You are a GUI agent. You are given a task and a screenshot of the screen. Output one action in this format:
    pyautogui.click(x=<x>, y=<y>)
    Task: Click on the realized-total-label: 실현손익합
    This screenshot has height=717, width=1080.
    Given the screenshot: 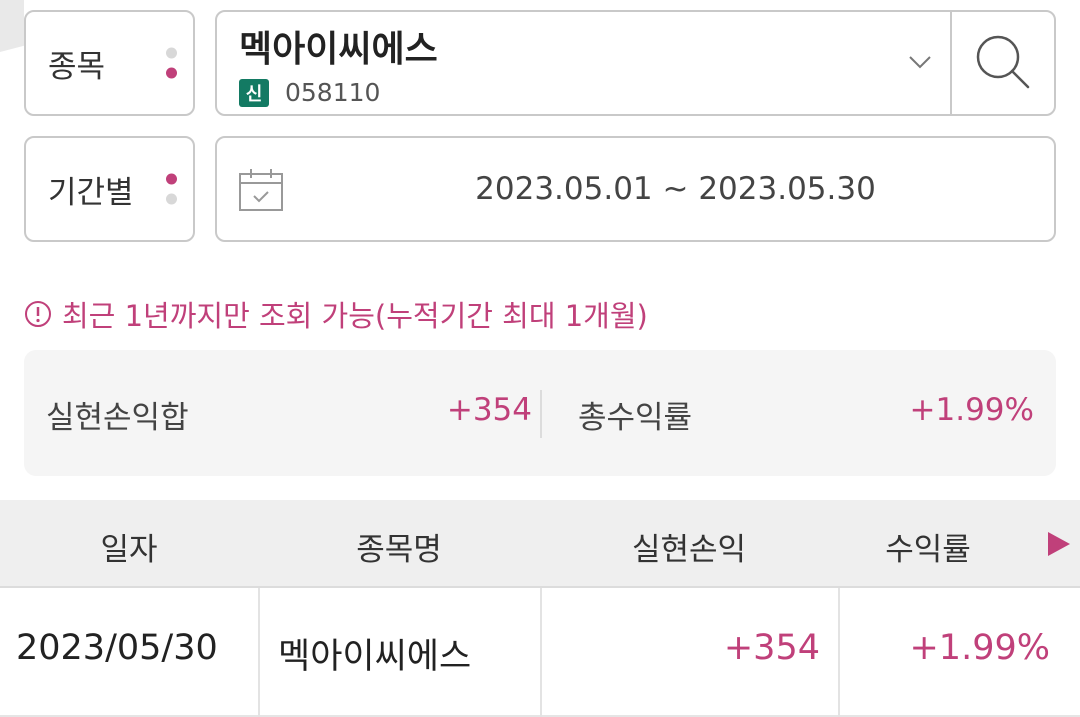 What is the action you would take?
    pyautogui.click(x=117, y=418)
    